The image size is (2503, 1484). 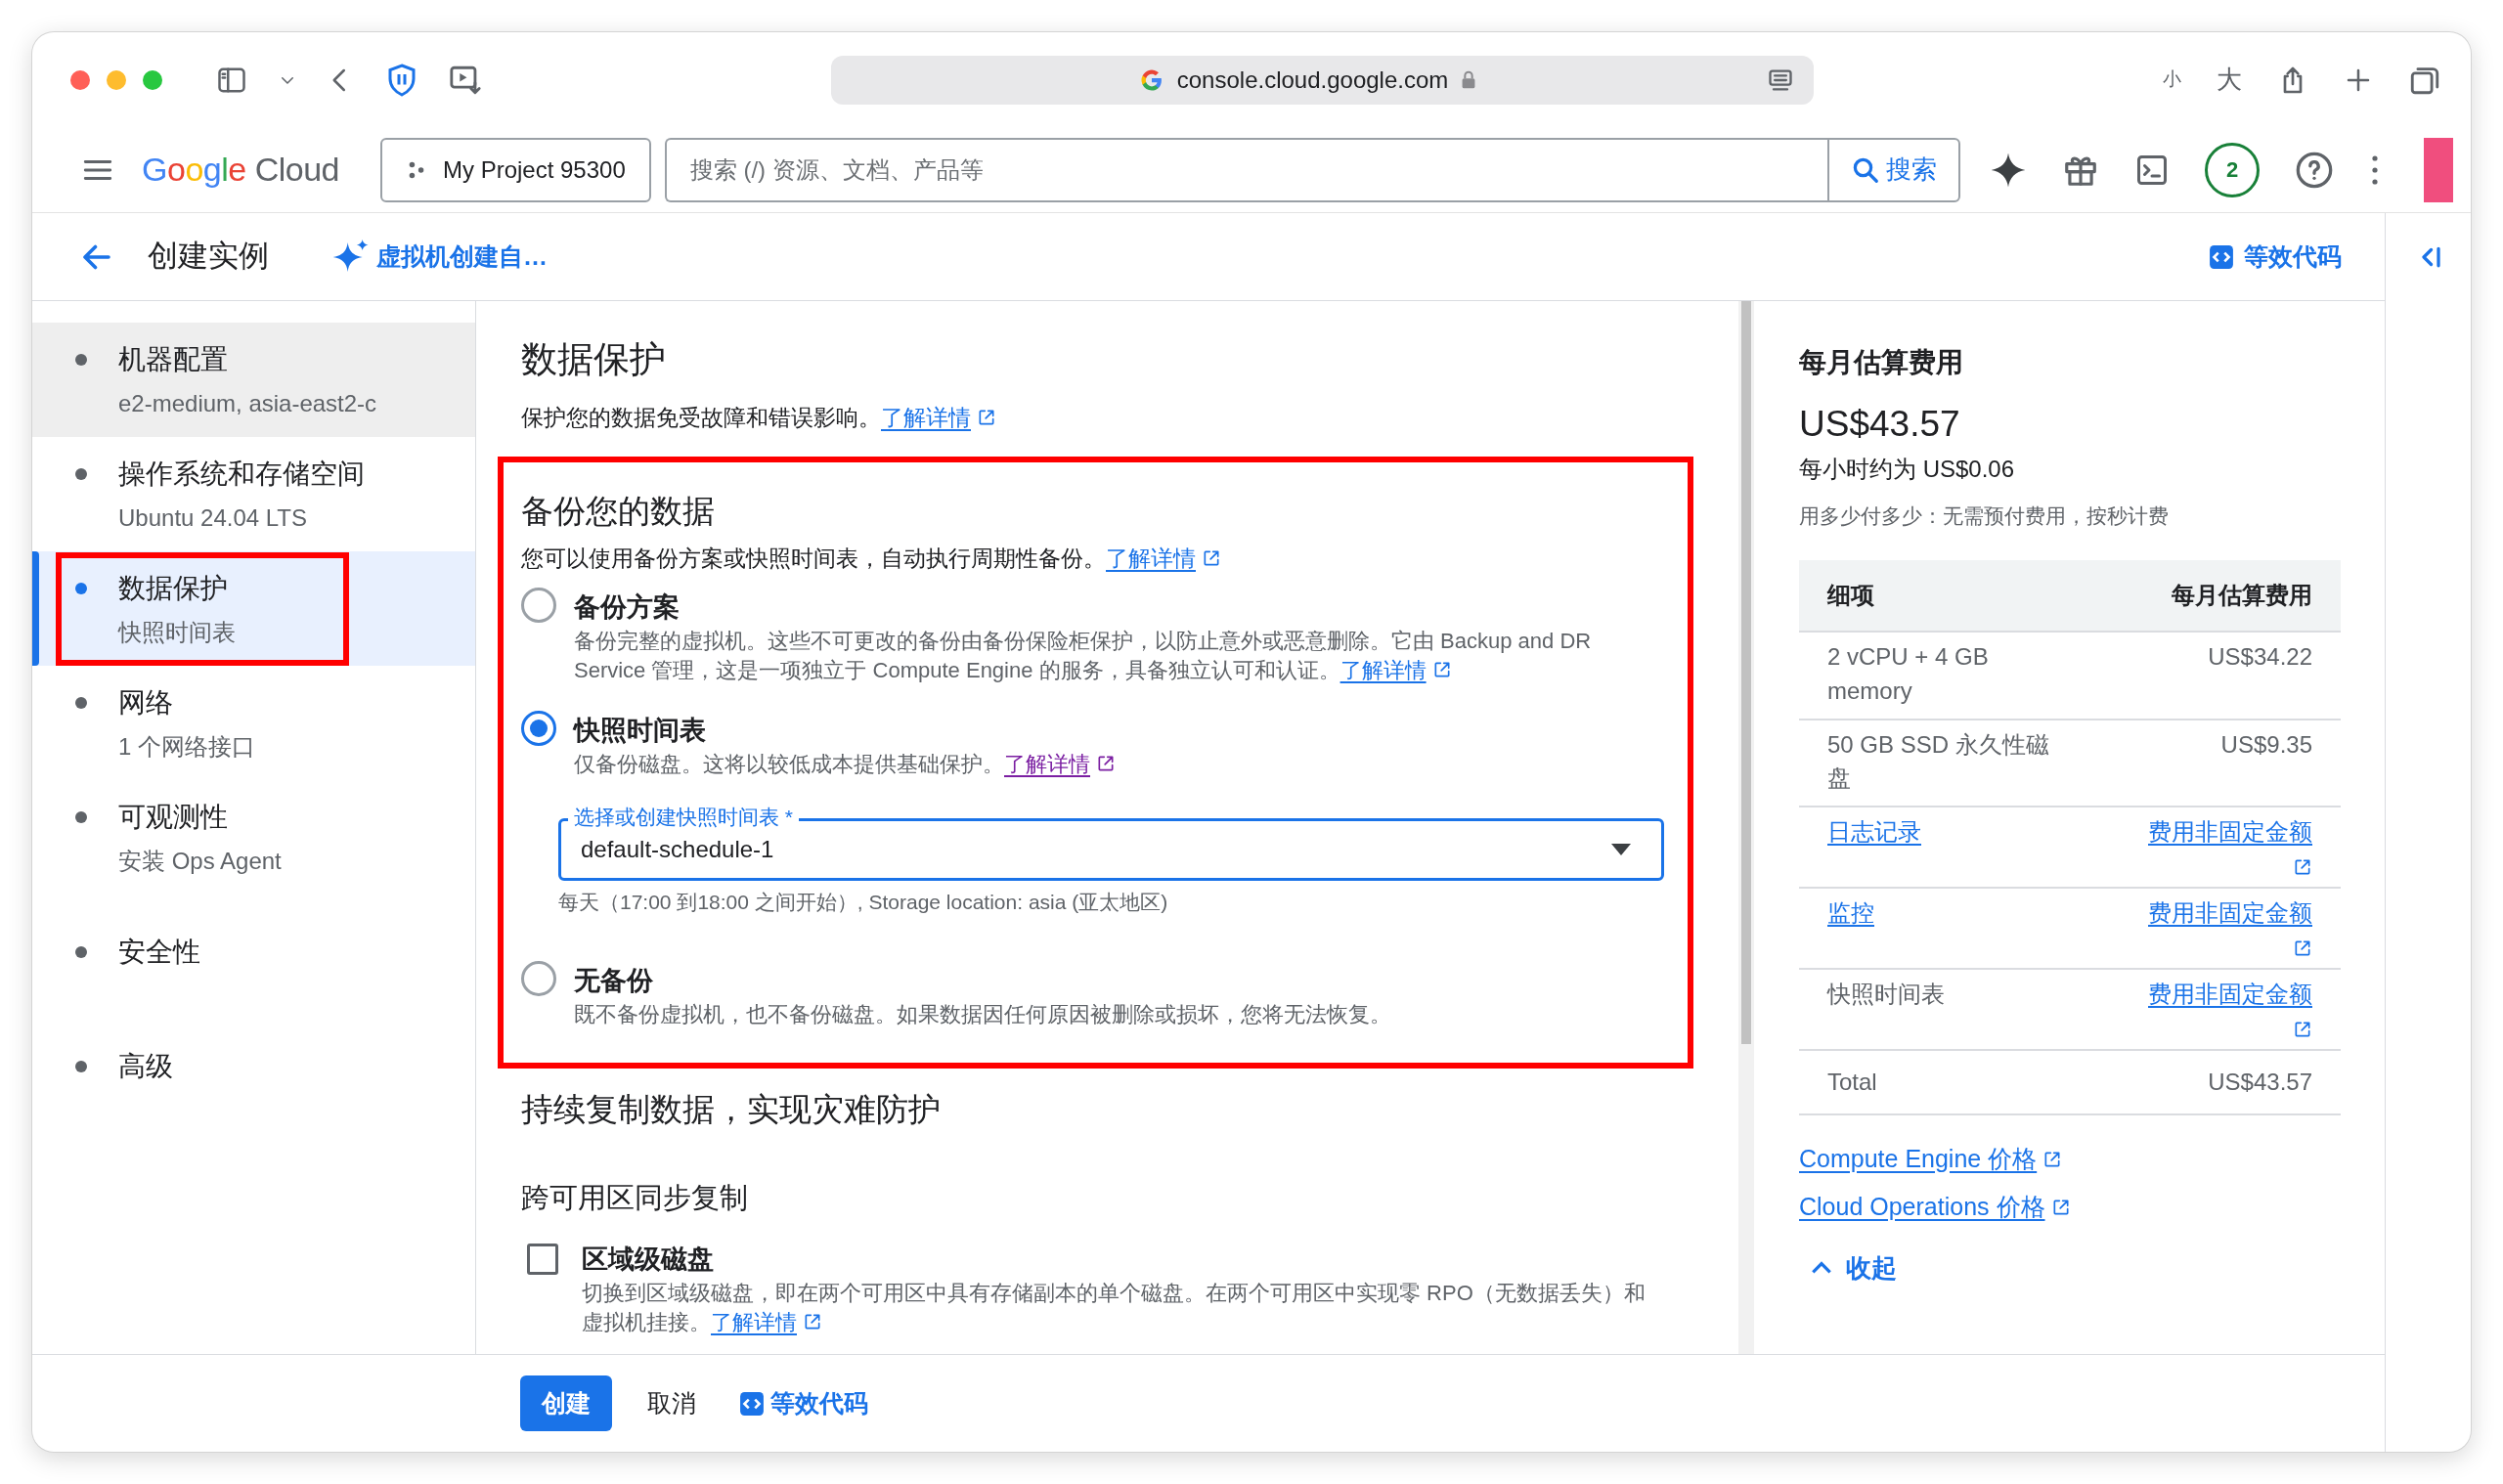 What do you see at coordinates (1119, 765) in the screenshot?
I see `option-description: 仅备份磁盘。这将以较低成本提供基础保护。了解详情` at bounding box center [1119, 765].